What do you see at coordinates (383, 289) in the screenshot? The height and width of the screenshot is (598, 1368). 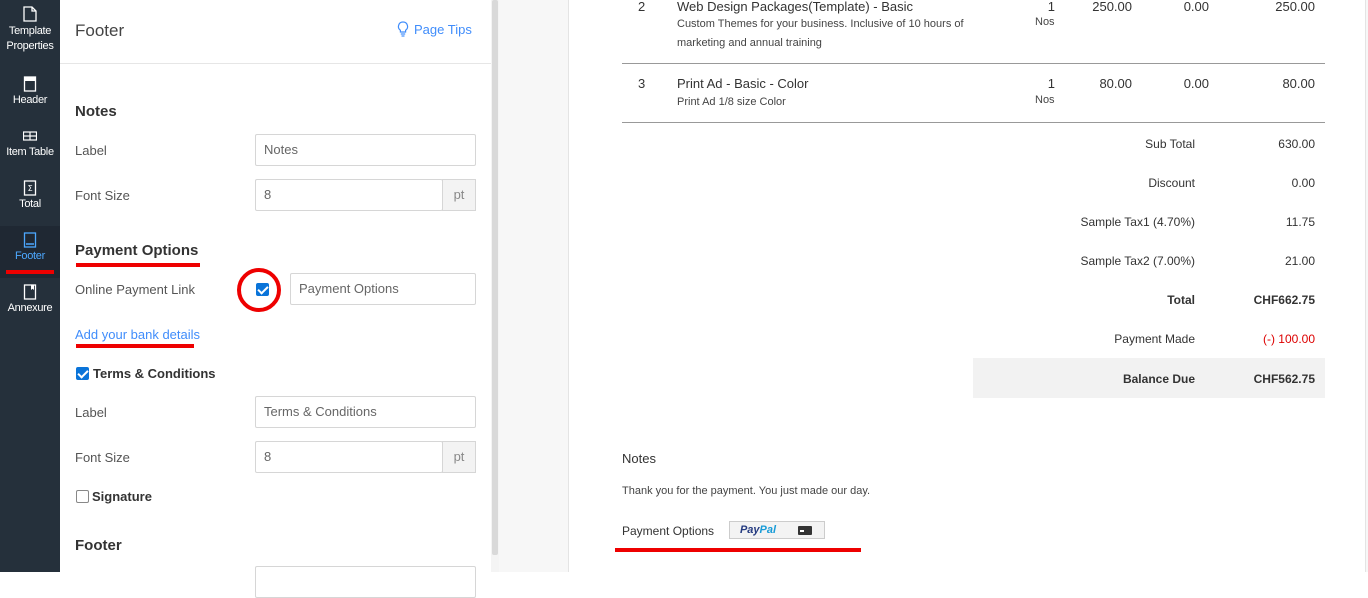 I see `online-payment-label-input: Payment Options` at bounding box center [383, 289].